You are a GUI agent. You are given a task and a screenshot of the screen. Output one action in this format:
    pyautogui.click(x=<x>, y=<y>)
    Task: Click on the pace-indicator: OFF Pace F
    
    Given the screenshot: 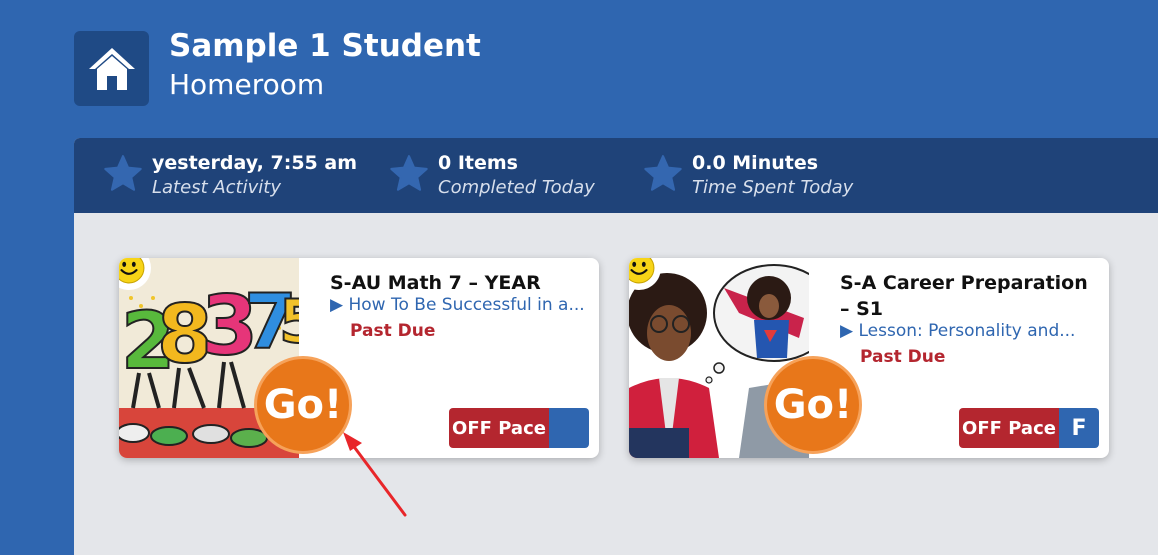 What is the action you would take?
    pyautogui.click(x=1029, y=428)
    